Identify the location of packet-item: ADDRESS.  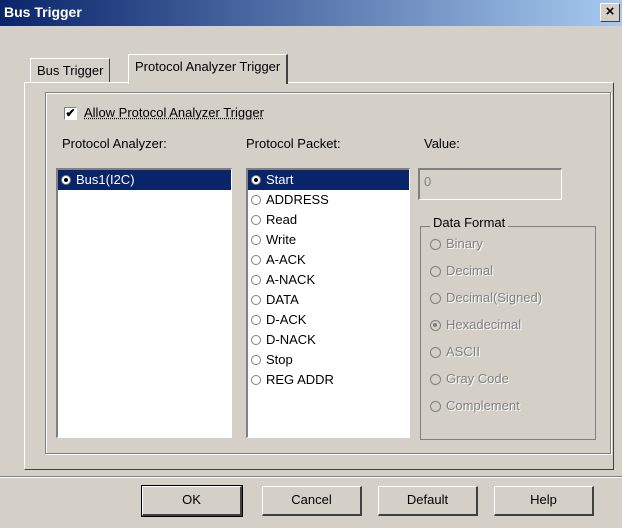
(328, 200).